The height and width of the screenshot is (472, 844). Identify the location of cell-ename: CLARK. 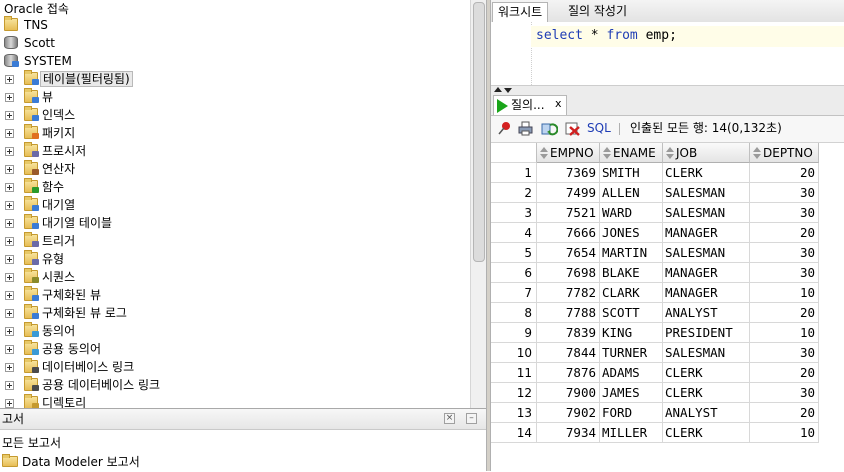
(631, 293).